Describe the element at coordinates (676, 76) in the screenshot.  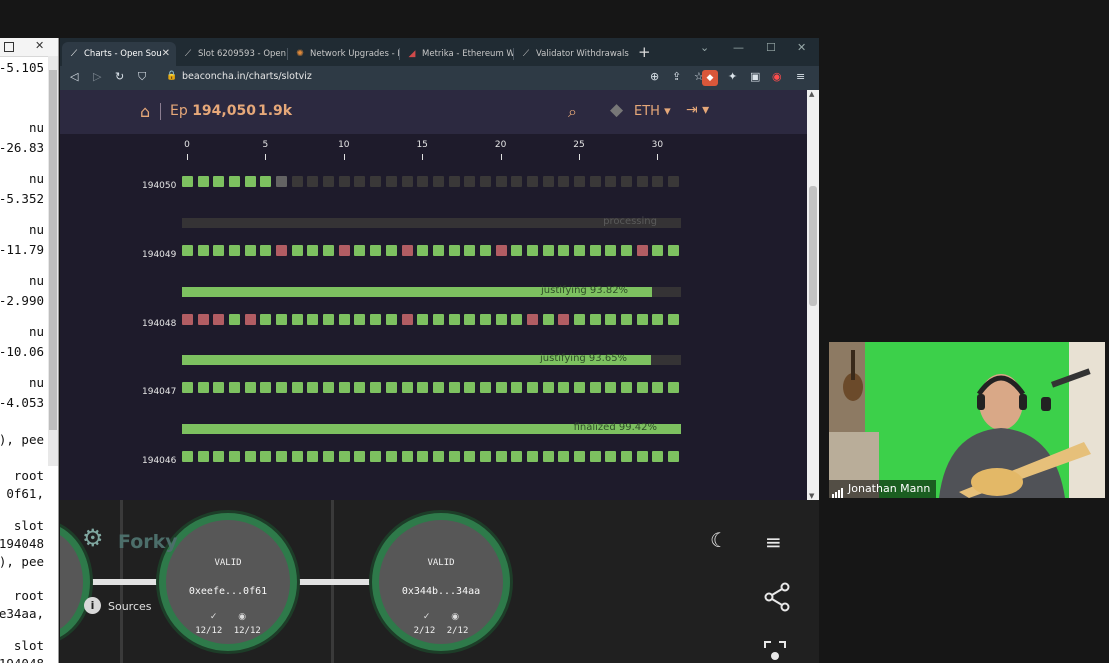
I see `share-page-icon: ⇪` at that location.